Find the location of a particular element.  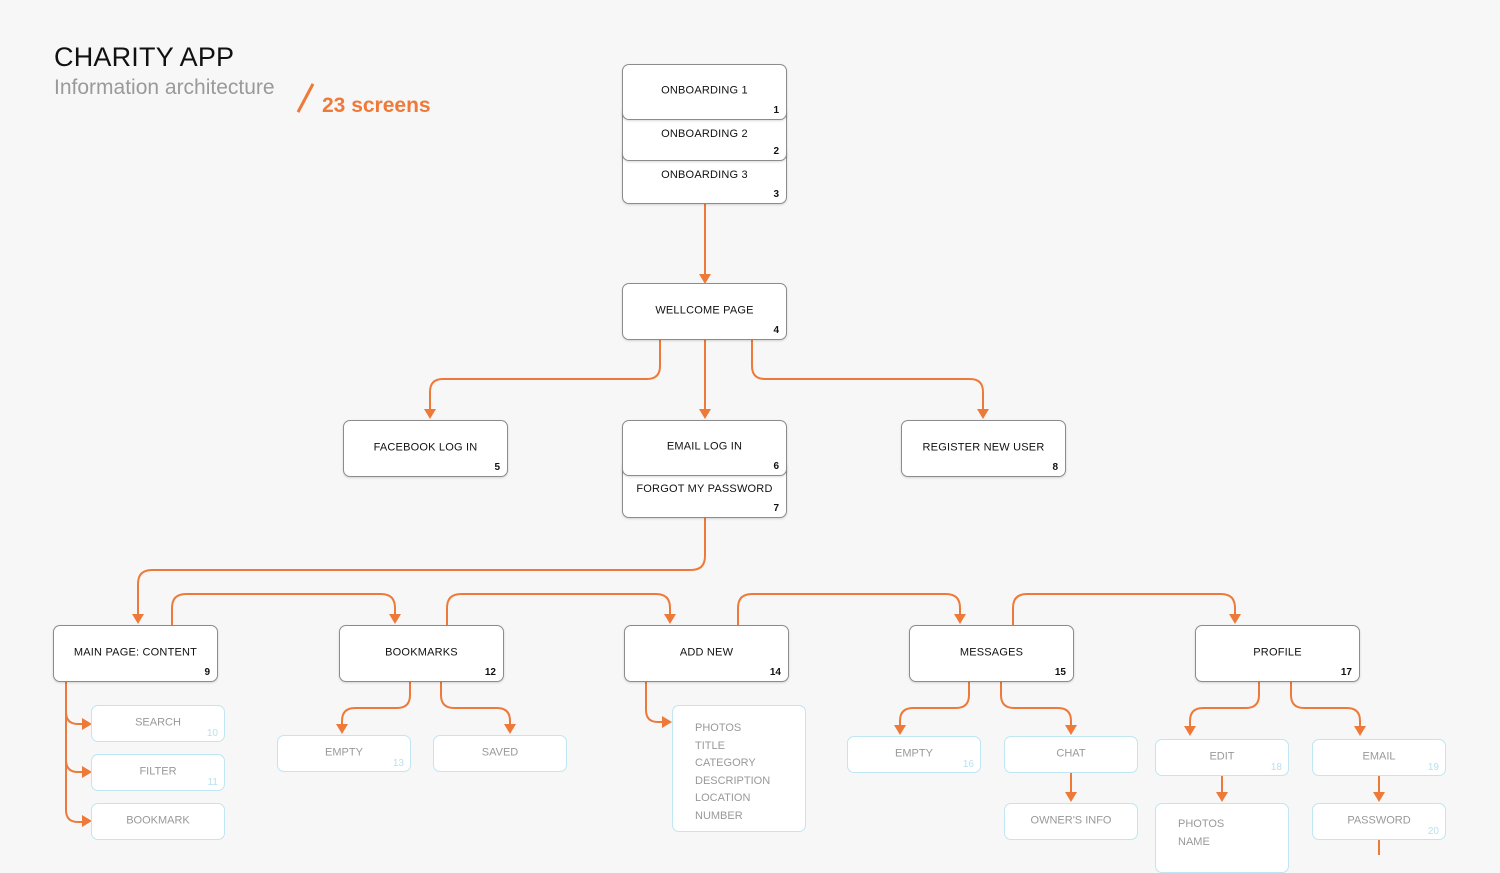

sub-number: 18 is located at coordinates (1276, 767).